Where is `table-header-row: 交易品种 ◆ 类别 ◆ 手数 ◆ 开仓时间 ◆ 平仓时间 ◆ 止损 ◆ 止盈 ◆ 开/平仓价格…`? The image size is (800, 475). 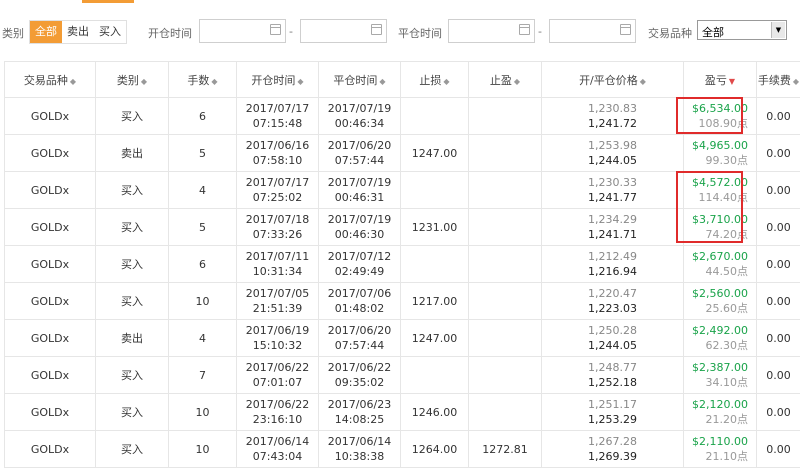 table-header-row: 交易品种 ◆ 类别 ◆ 手数 ◆ 开仓时间 ◆ 平仓时间 ◆ 止损 ◆ 止盈 ◆ 开/平仓价格… is located at coordinates (402, 79).